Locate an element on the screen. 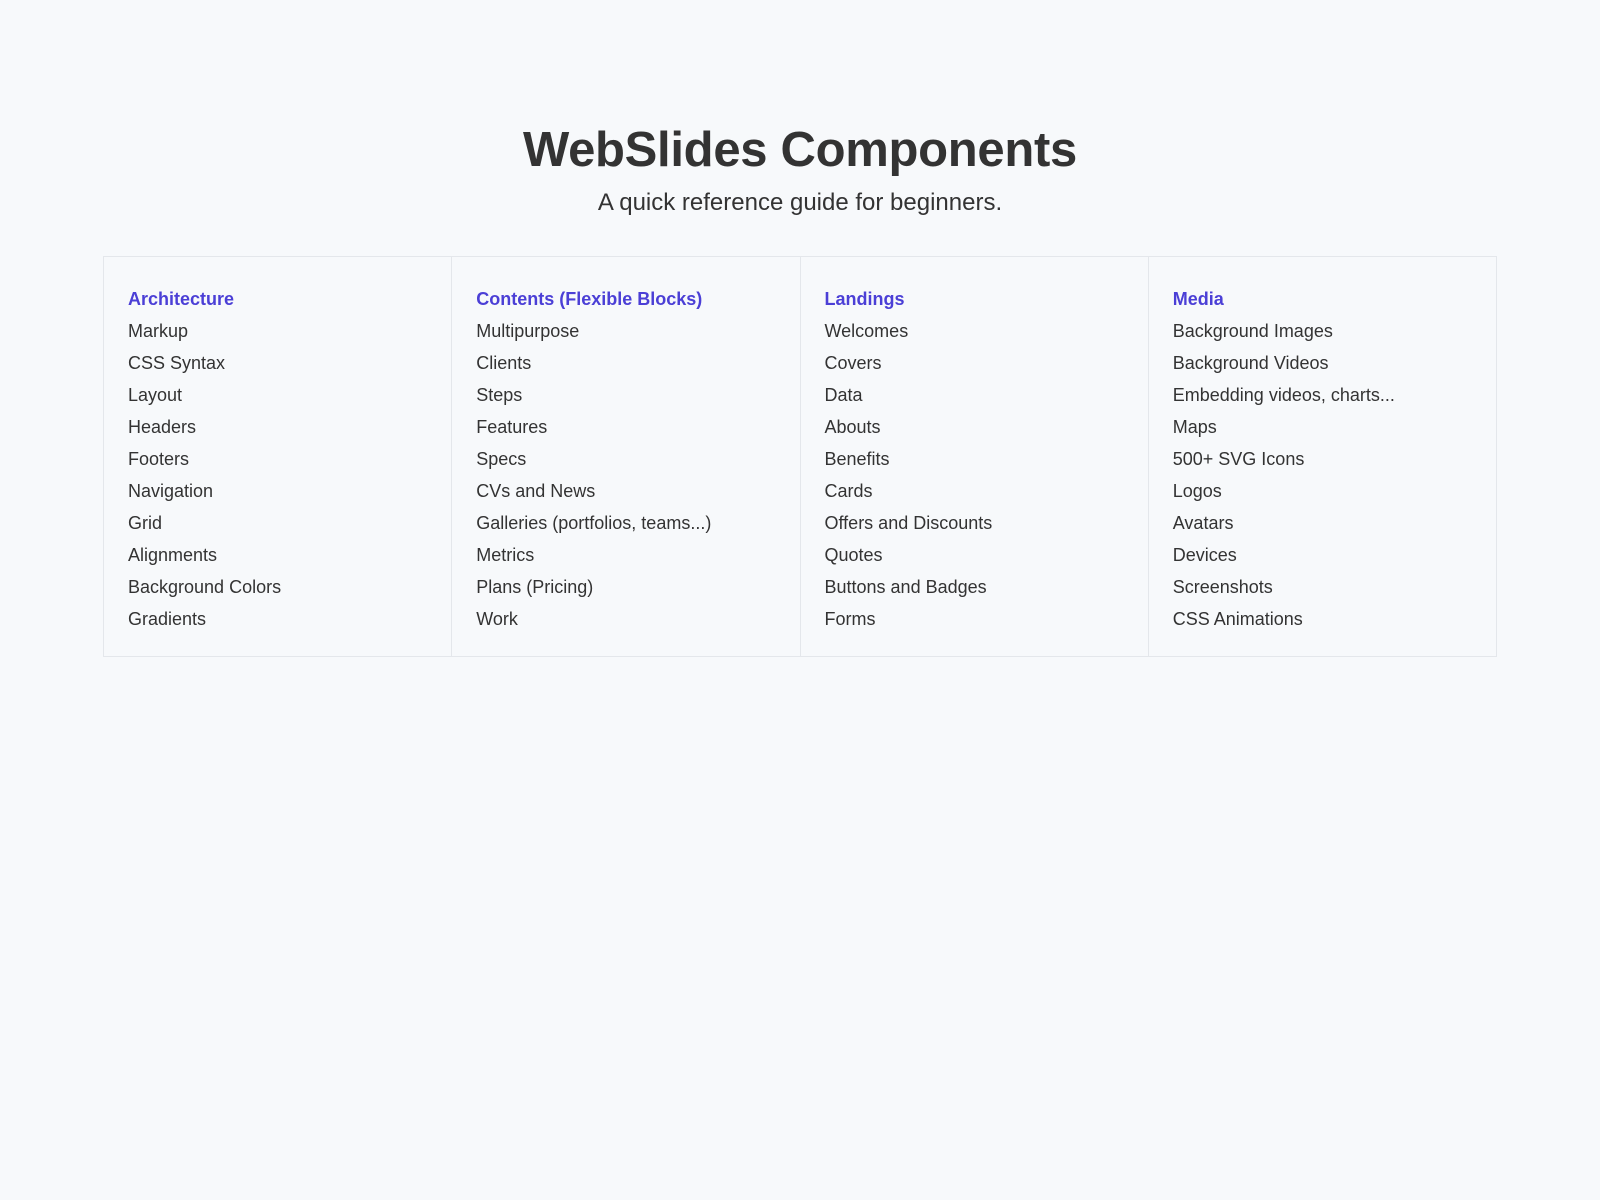  list-item: CVs and News is located at coordinates (637, 491).